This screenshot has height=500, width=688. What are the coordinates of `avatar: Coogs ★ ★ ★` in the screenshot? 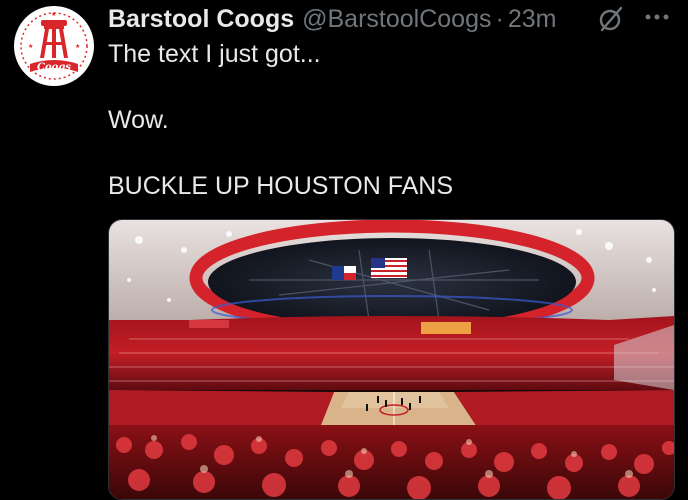 It's located at (54, 46).